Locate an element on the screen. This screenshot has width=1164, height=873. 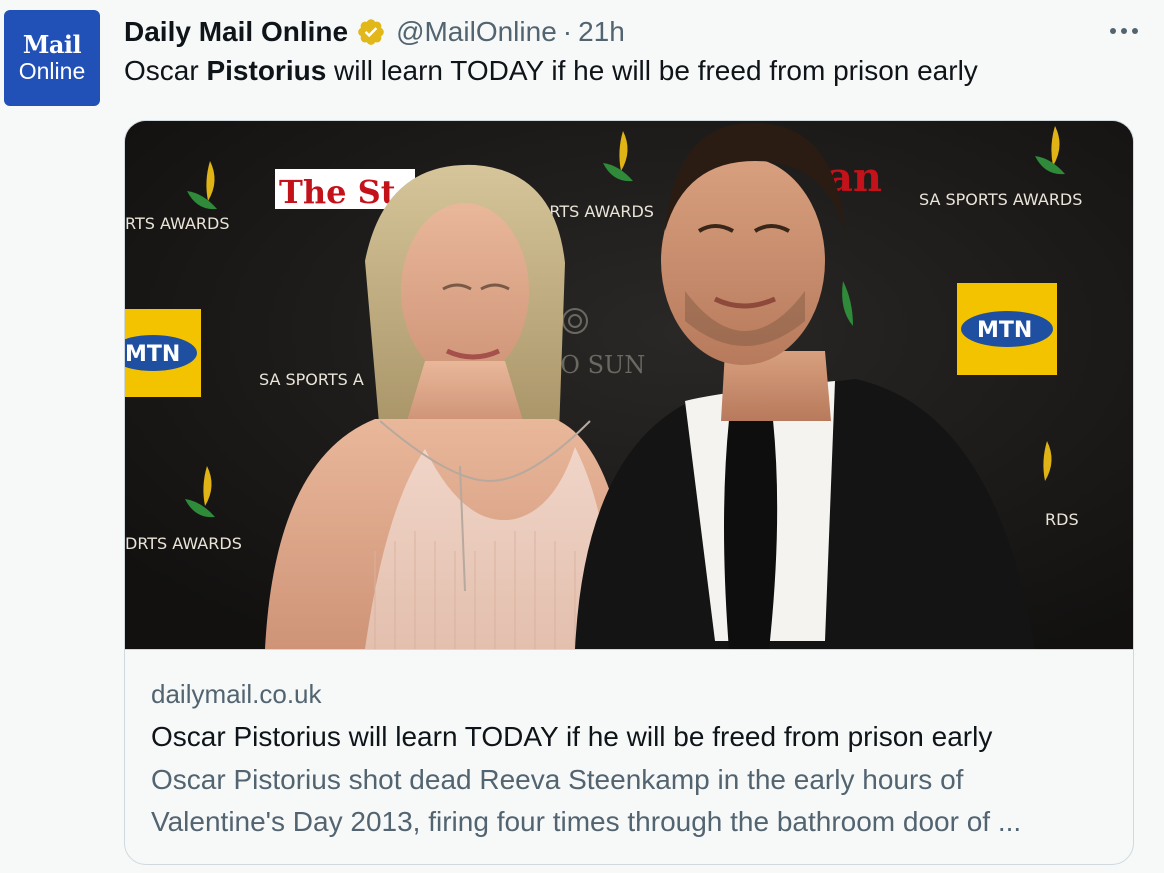
backdrop-text-sa-sports-3: SA SPORTS AWARDS is located at coordinates (1000, 199).